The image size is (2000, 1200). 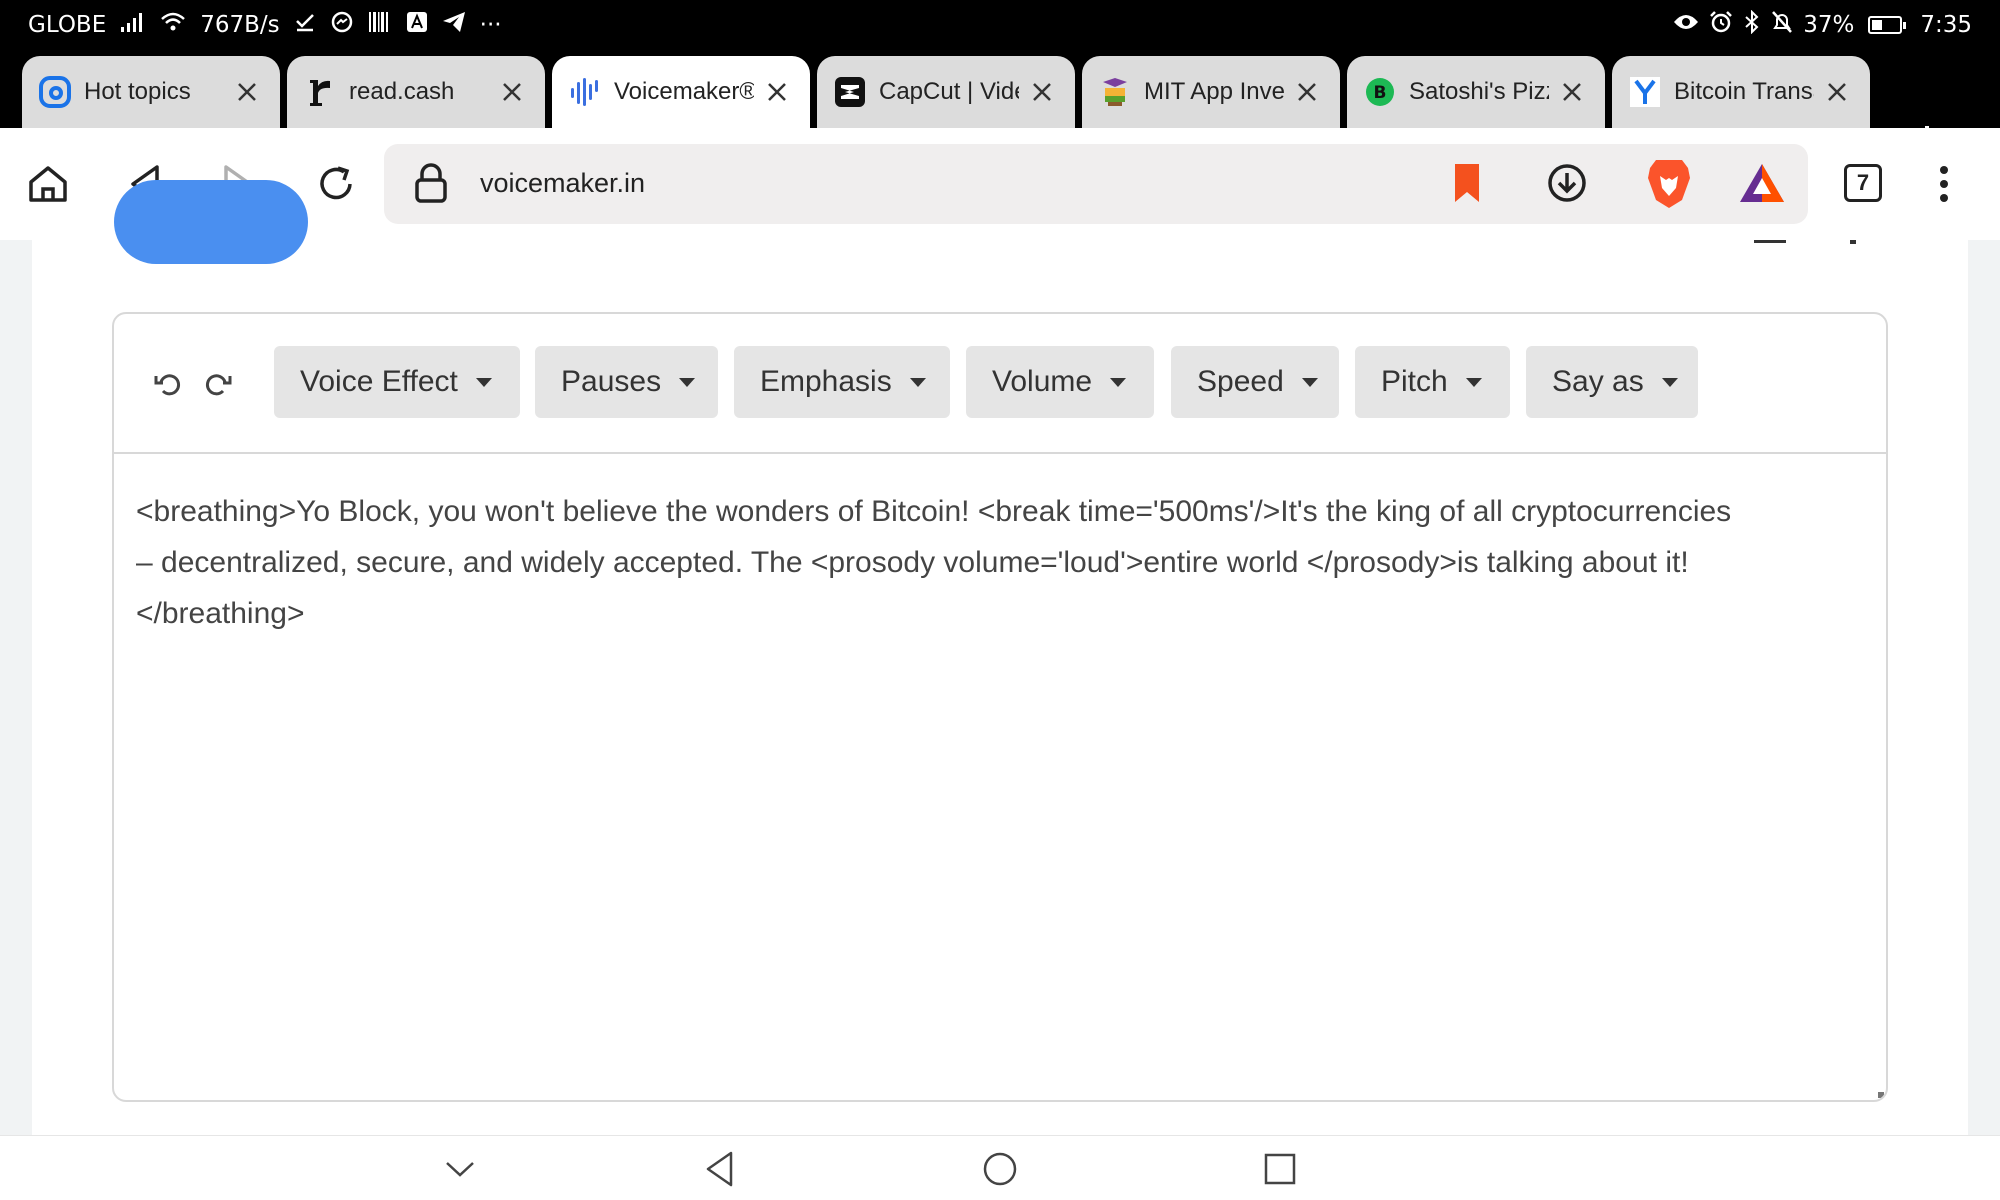 What do you see at coordinates (949, 91) in the screenshot?
I see `tab-title: CapCut | Vide` at bounding box center [949, 91].